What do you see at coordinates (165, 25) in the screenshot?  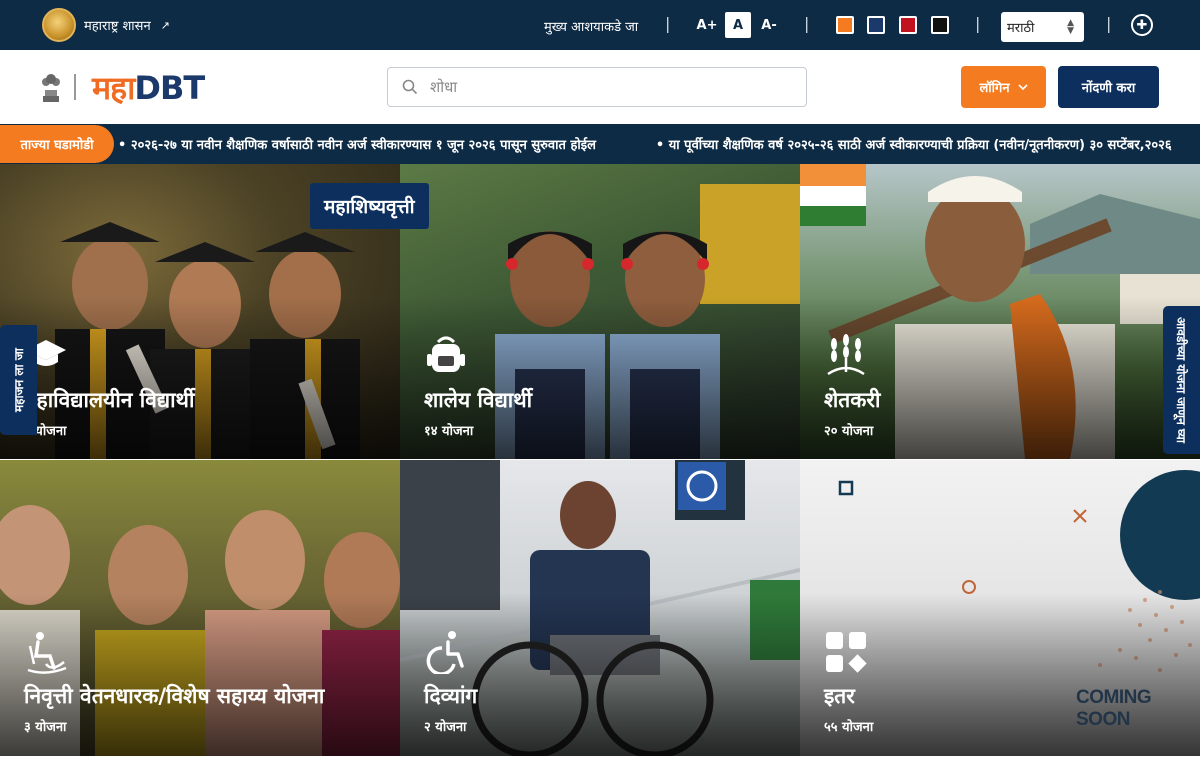 I see `external-link-icon: ↗` at bounding box center [165, 25].